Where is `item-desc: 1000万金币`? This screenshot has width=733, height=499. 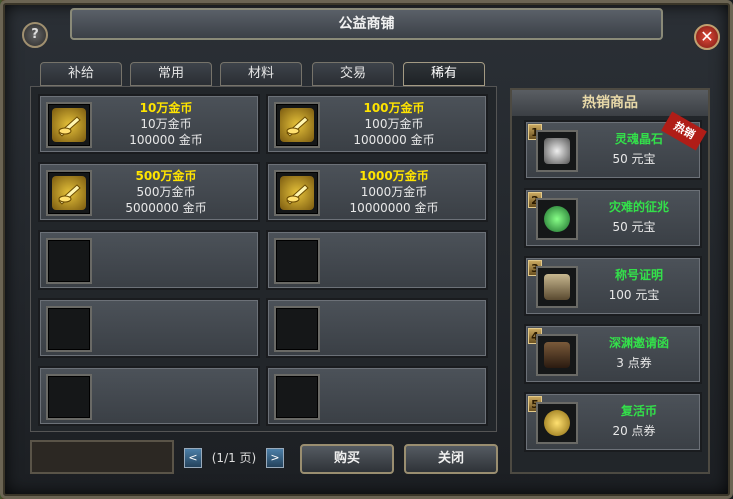
item-desc: 1000万金币 is located at coordinates (394, 192).